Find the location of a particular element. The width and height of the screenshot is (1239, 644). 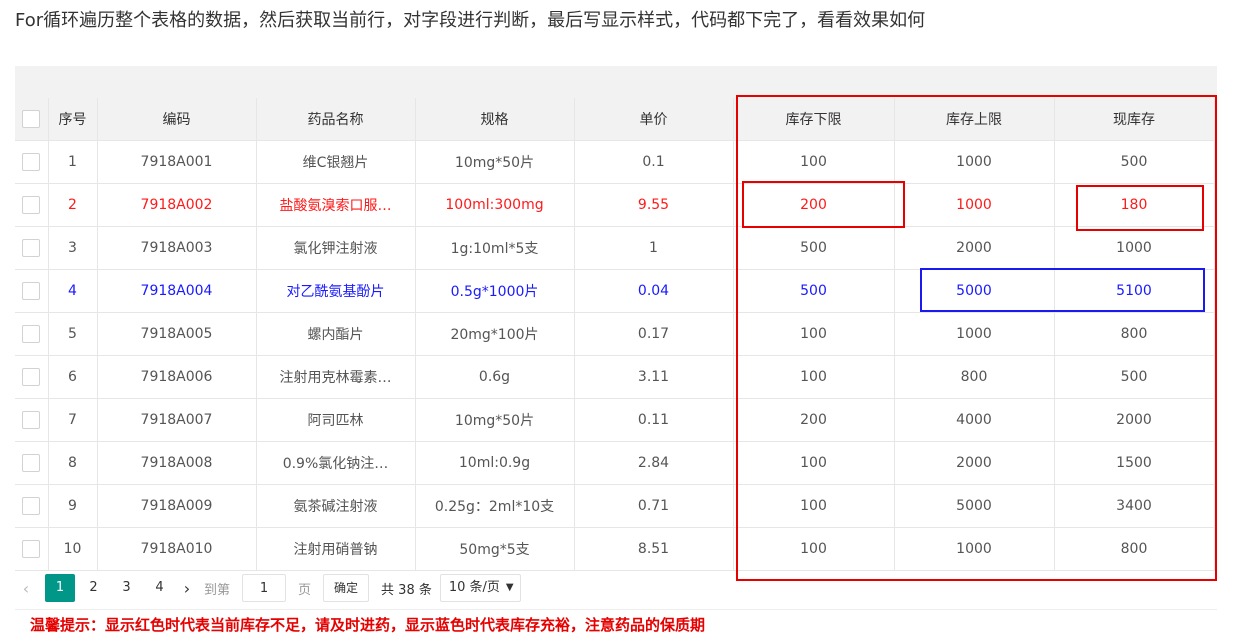

column-header-price: 单价 is located at coordinates (654, 119).